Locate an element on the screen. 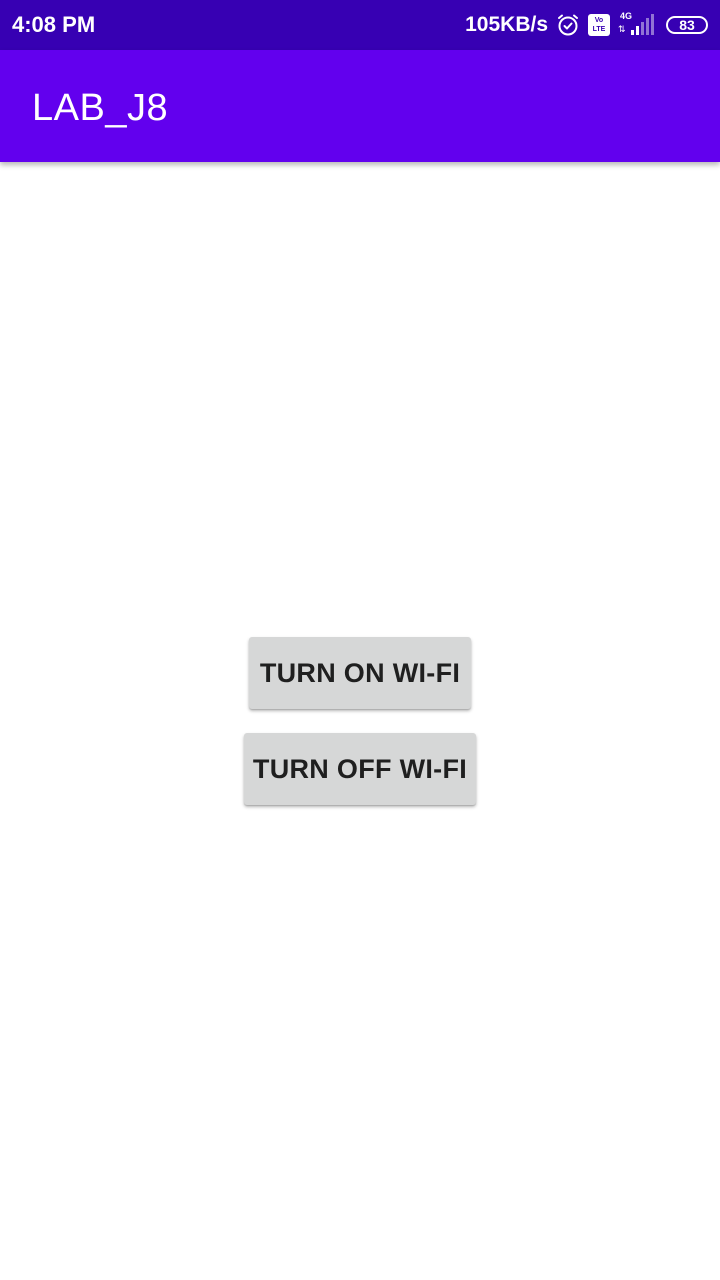  volte-bottom-text: LTE is located at coordinates (599, 29).